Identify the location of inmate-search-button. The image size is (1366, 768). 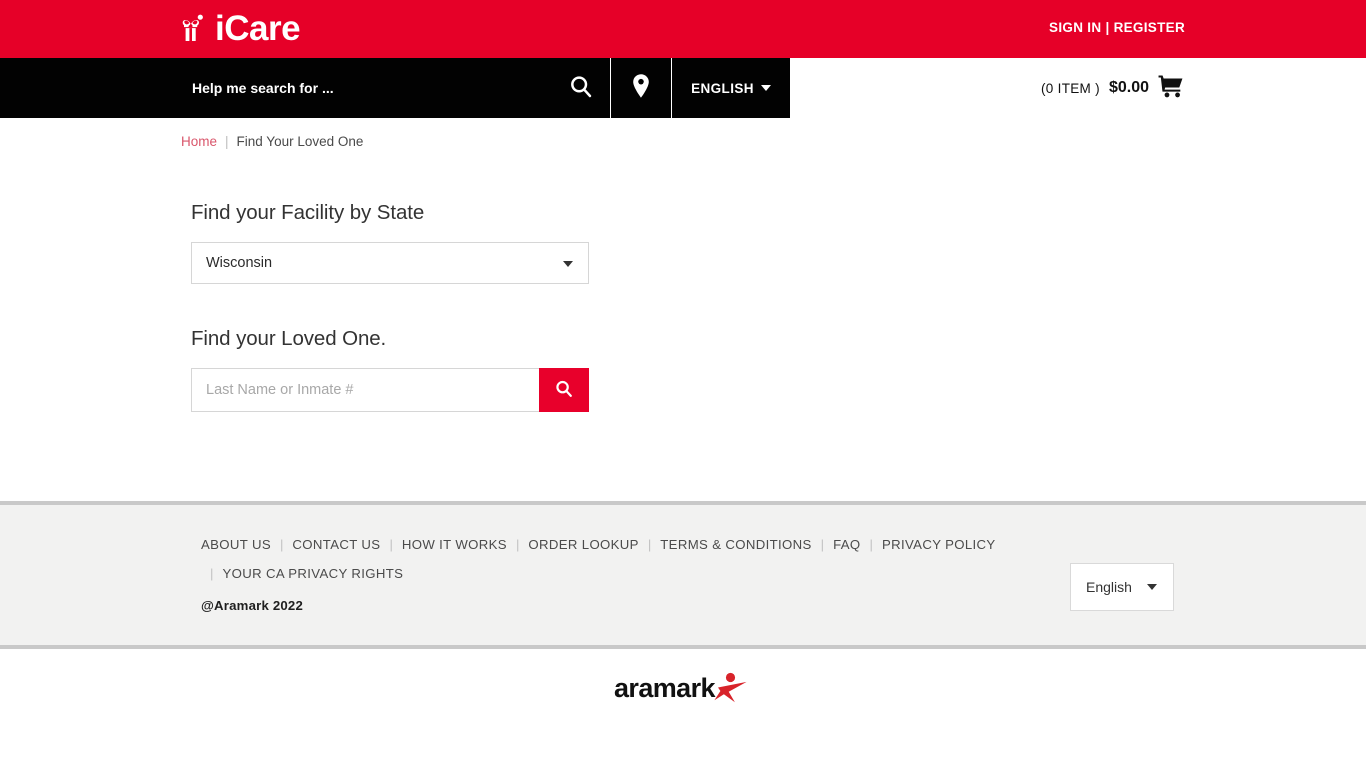
(564, 390).